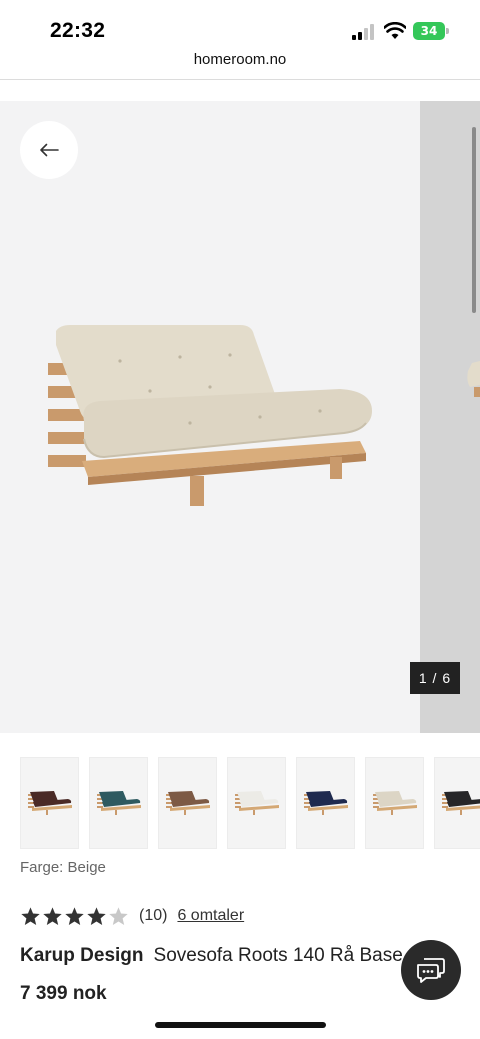 The height and width of the screenshot is (1039, 480). I want to click on product-title: Karup Design Sovesofa Roots 140 Rå Base, so click(215, 958).